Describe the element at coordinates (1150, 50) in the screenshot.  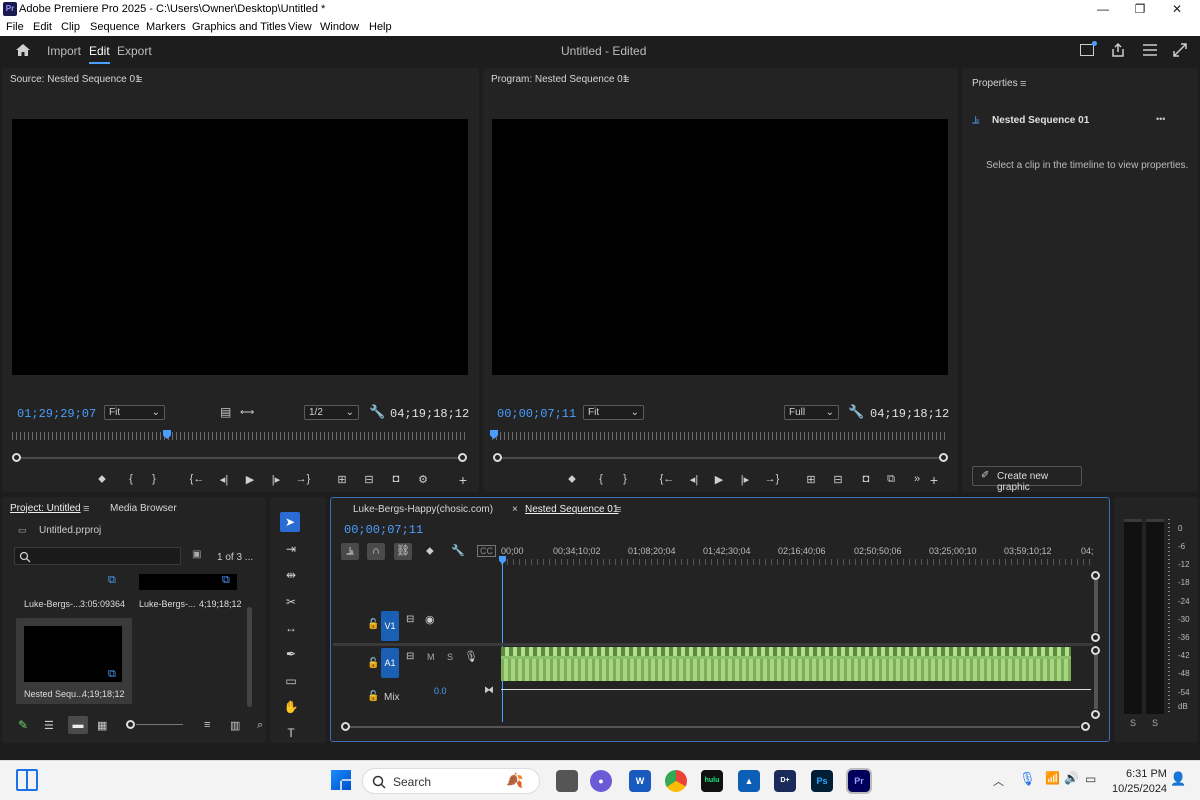
I see `quick-export-icon` at that location.